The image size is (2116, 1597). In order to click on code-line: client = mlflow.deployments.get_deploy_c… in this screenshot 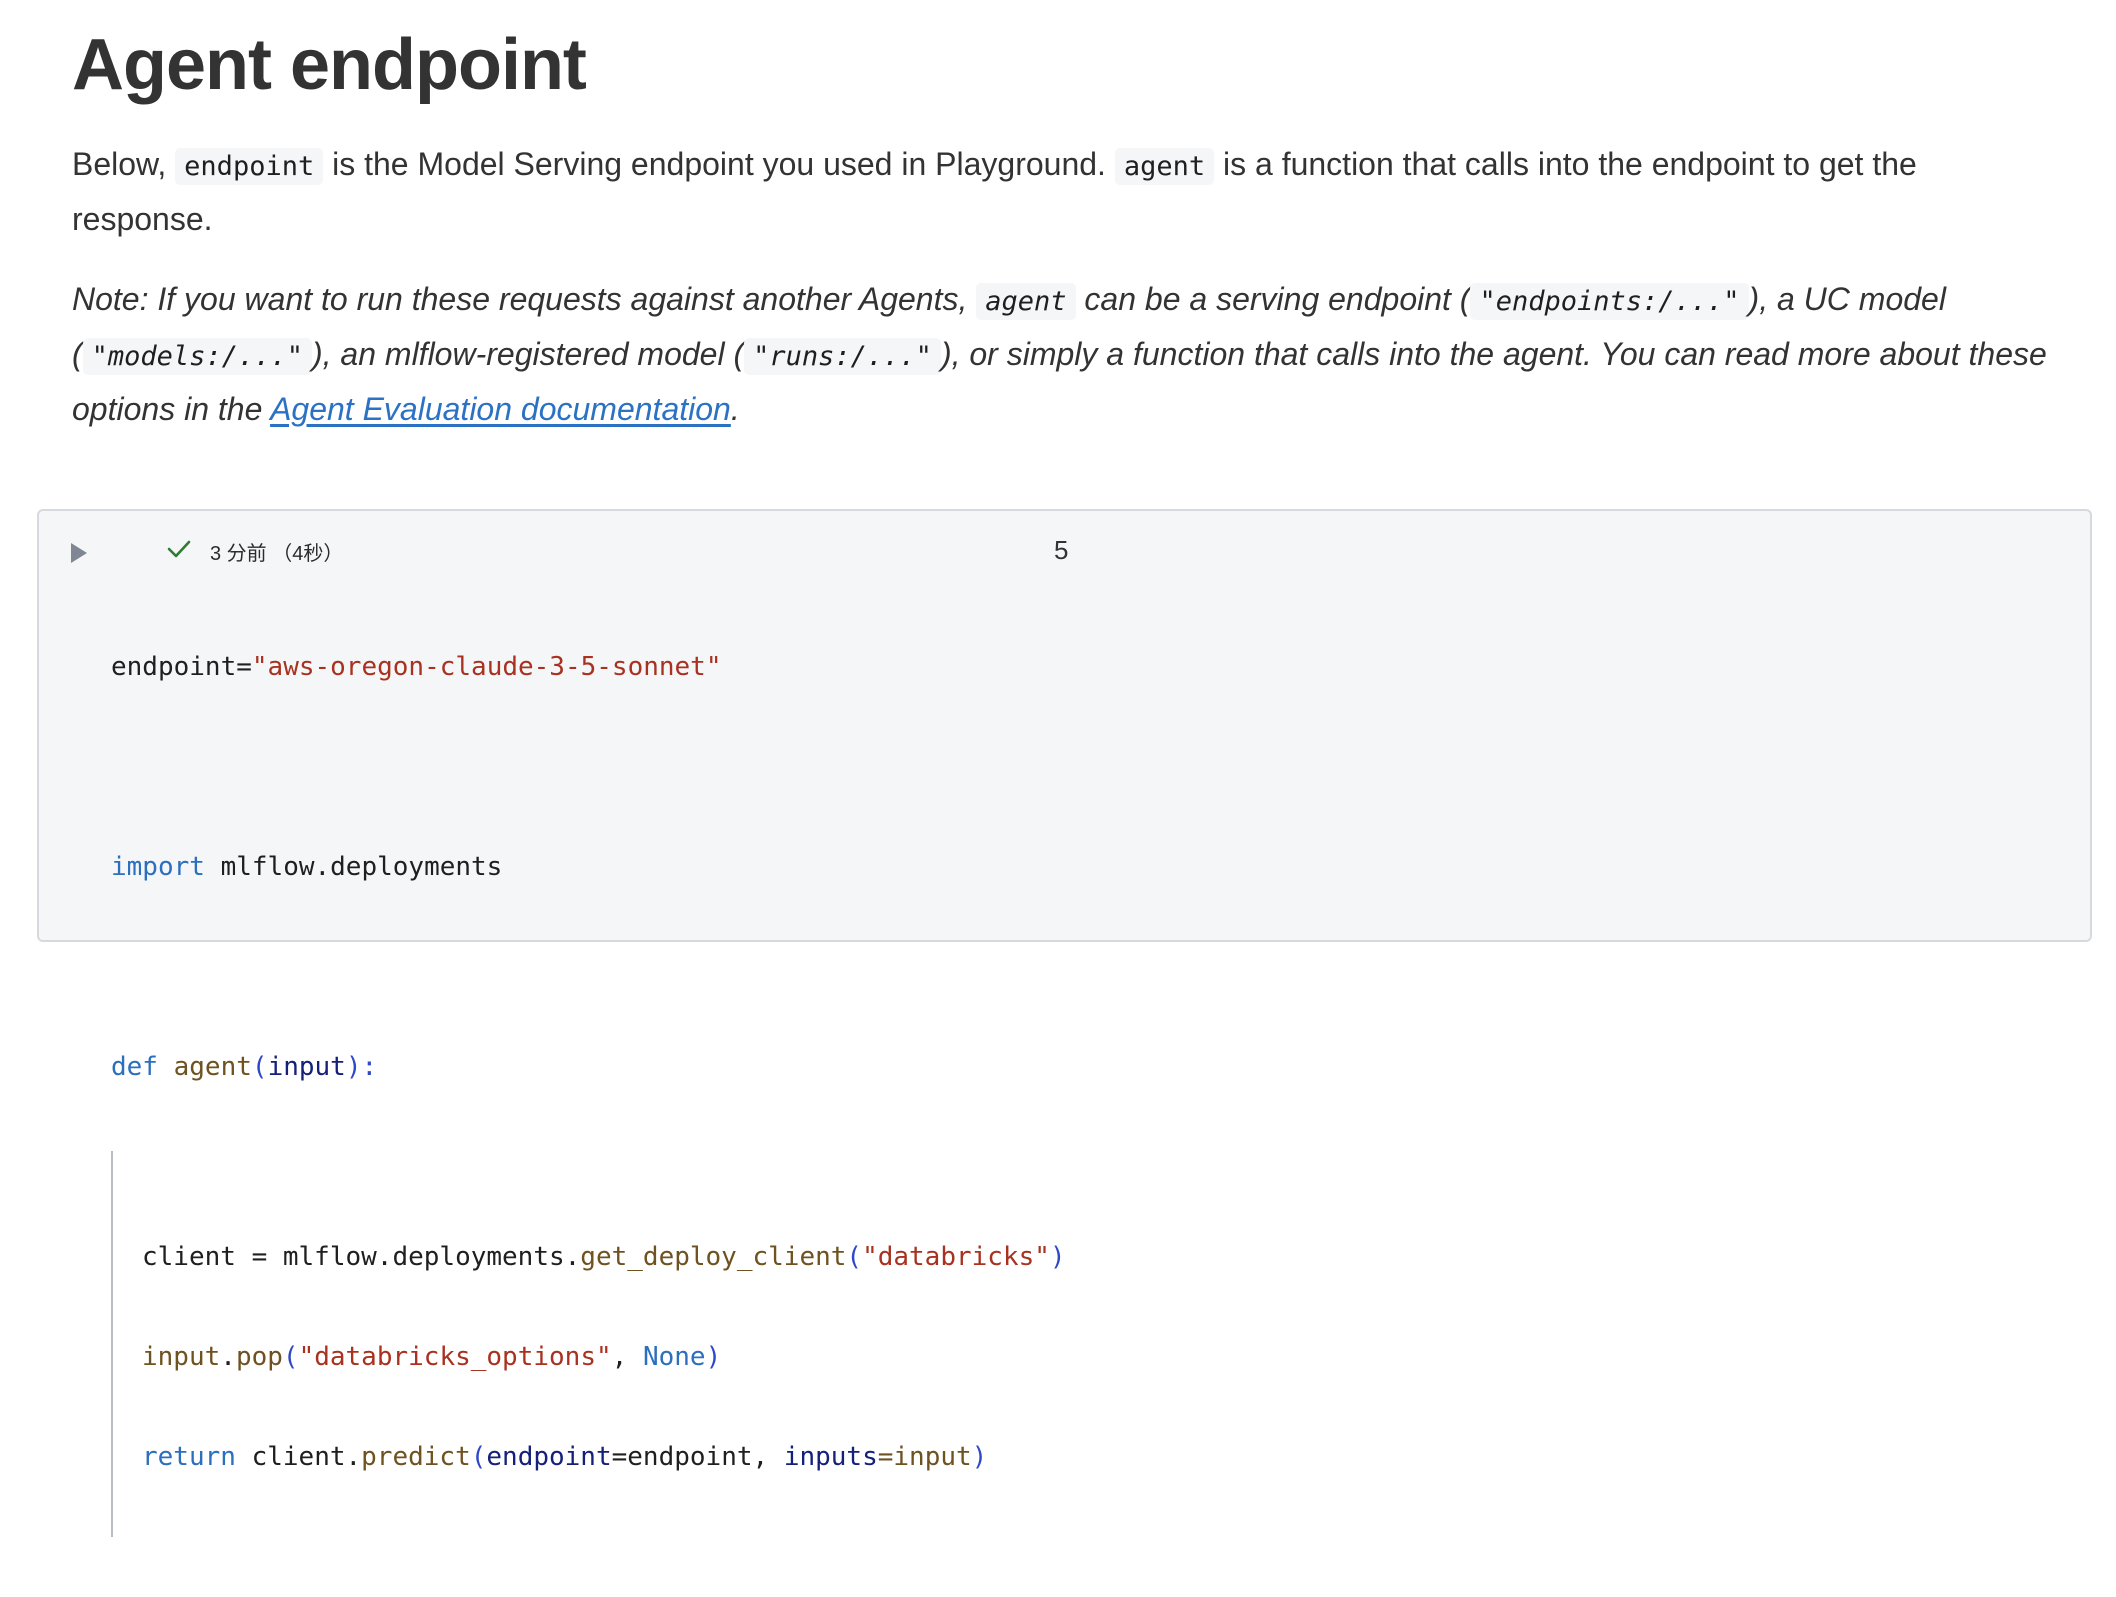, I will do `click(604, 1257)`.